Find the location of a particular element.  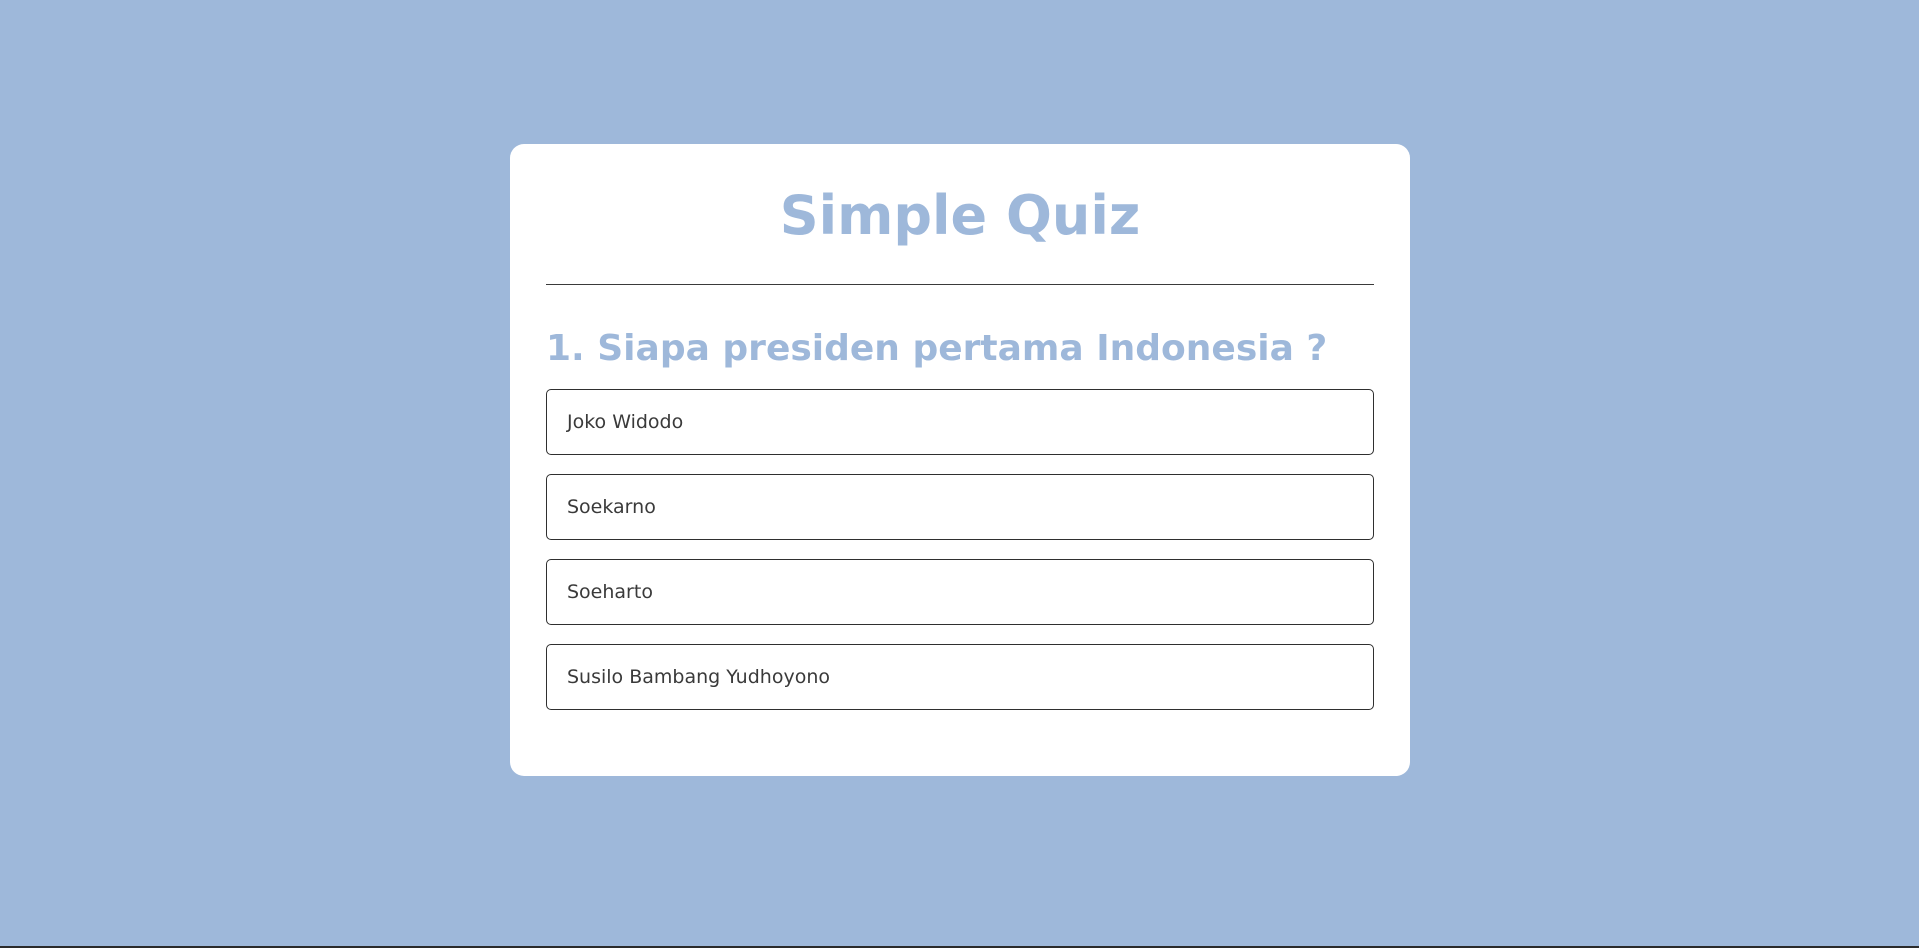

quiz-title: Simple Quiz is located at coordinates (960, 215).